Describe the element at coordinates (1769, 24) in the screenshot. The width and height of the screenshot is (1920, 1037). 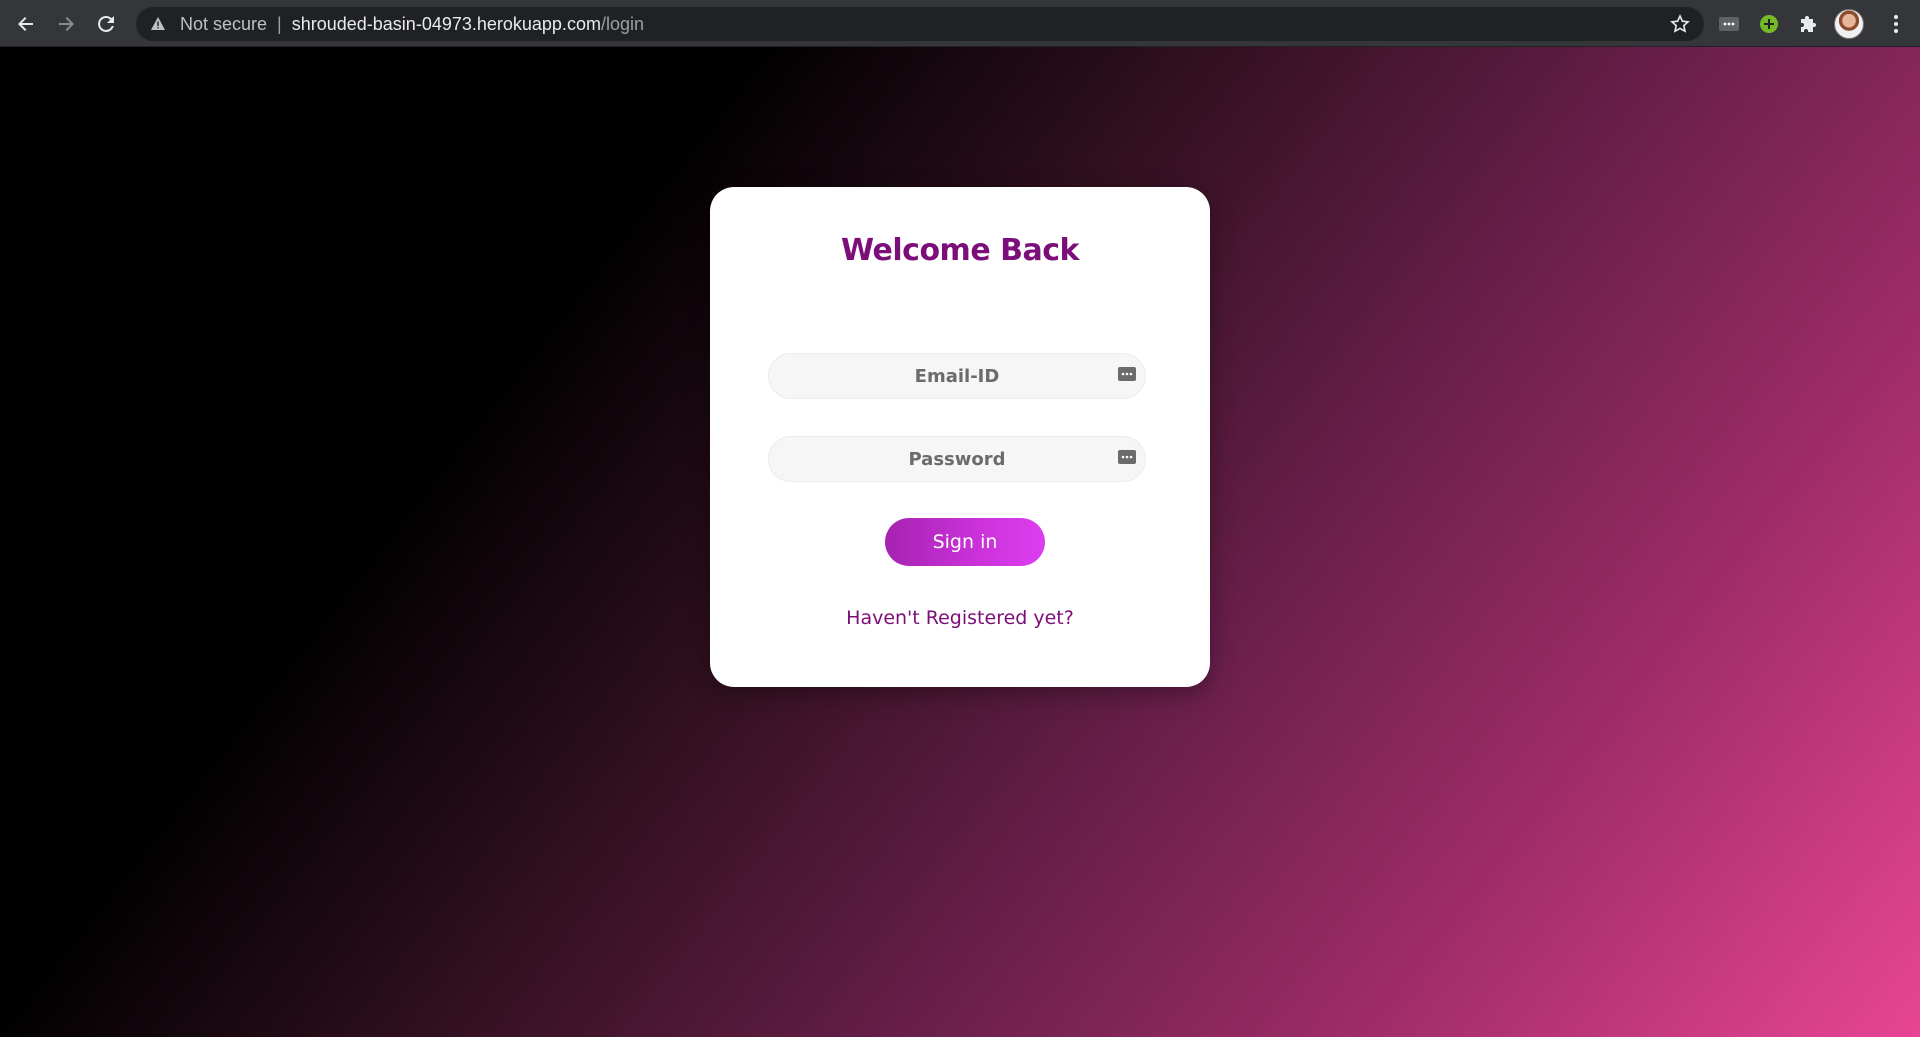
I see `extension-plus-icon` at that location.